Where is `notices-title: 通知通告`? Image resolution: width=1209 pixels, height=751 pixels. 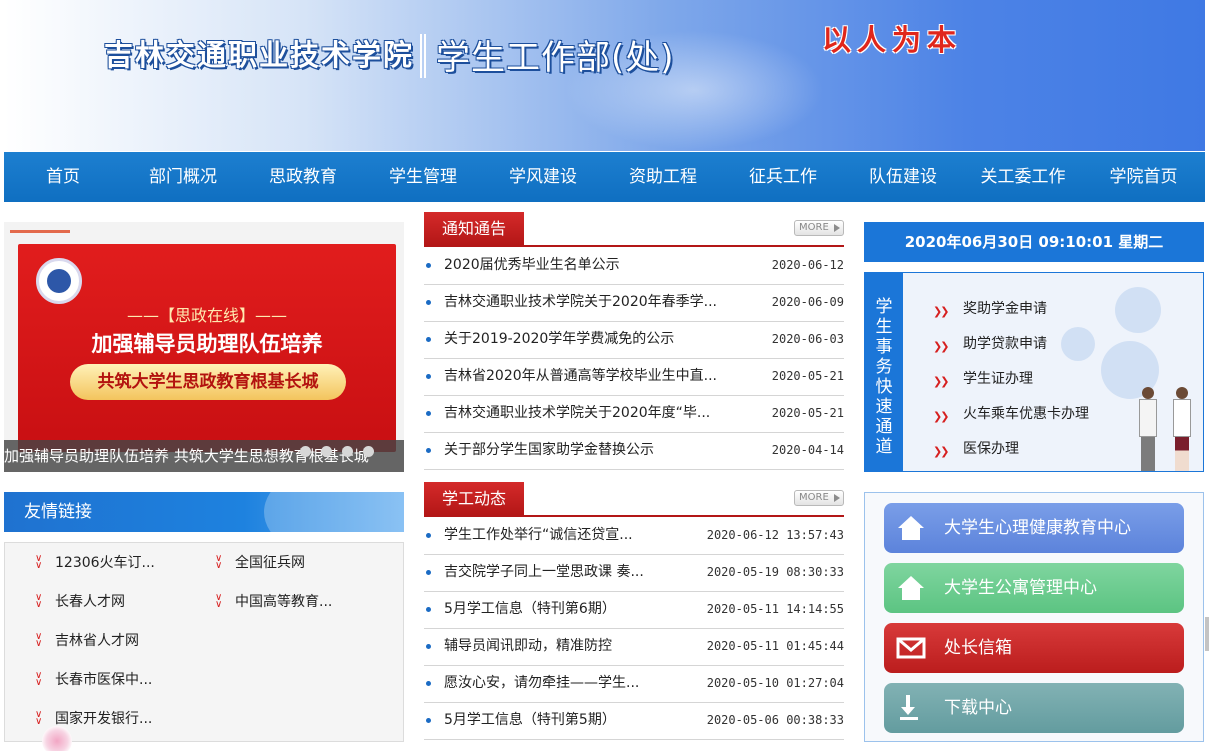
notices-title: 通知通告 is located at coordinates (474, 229).